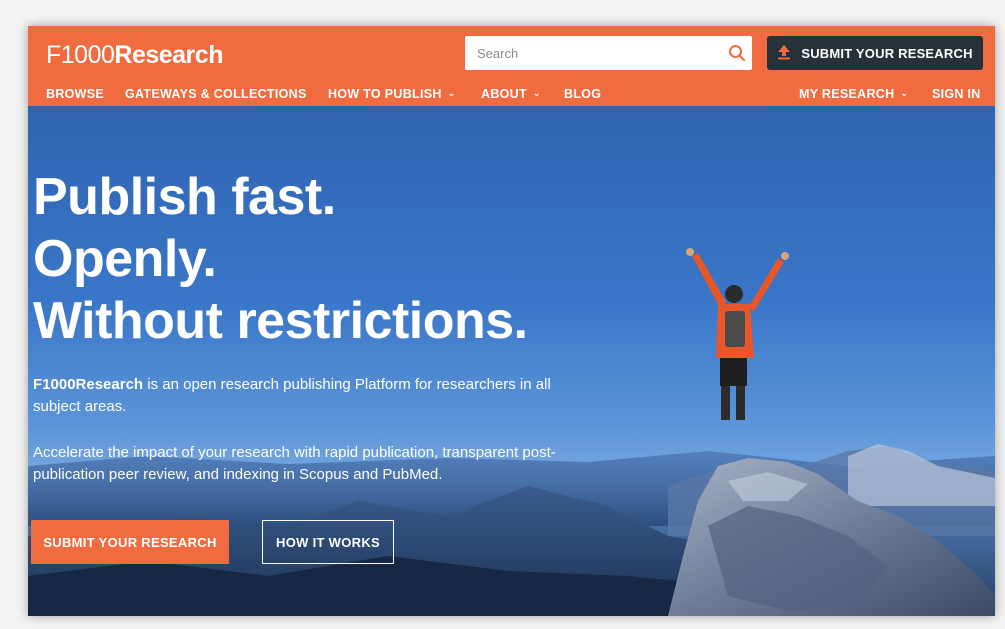 This screenshot has height=629, width=1005. Describe the element at coordinates (385, 94) in the screenshot. I see `nav-how-to-publish-label: HOW TO PUBLISH` at that location.